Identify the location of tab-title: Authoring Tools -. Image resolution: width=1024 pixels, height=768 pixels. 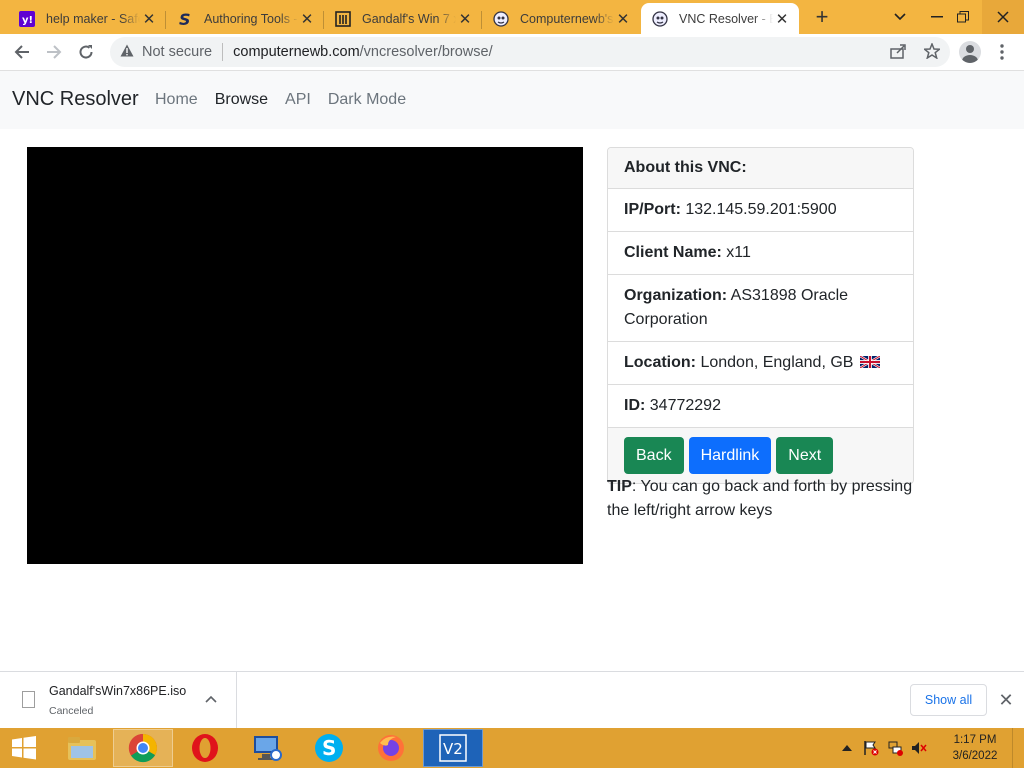
(251, 18).